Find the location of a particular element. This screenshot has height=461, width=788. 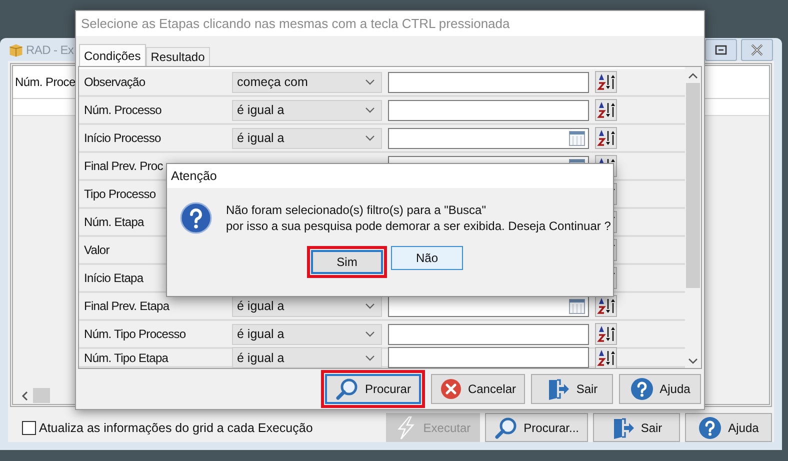

chevron-left-icon is located at coordinates (25, 395).